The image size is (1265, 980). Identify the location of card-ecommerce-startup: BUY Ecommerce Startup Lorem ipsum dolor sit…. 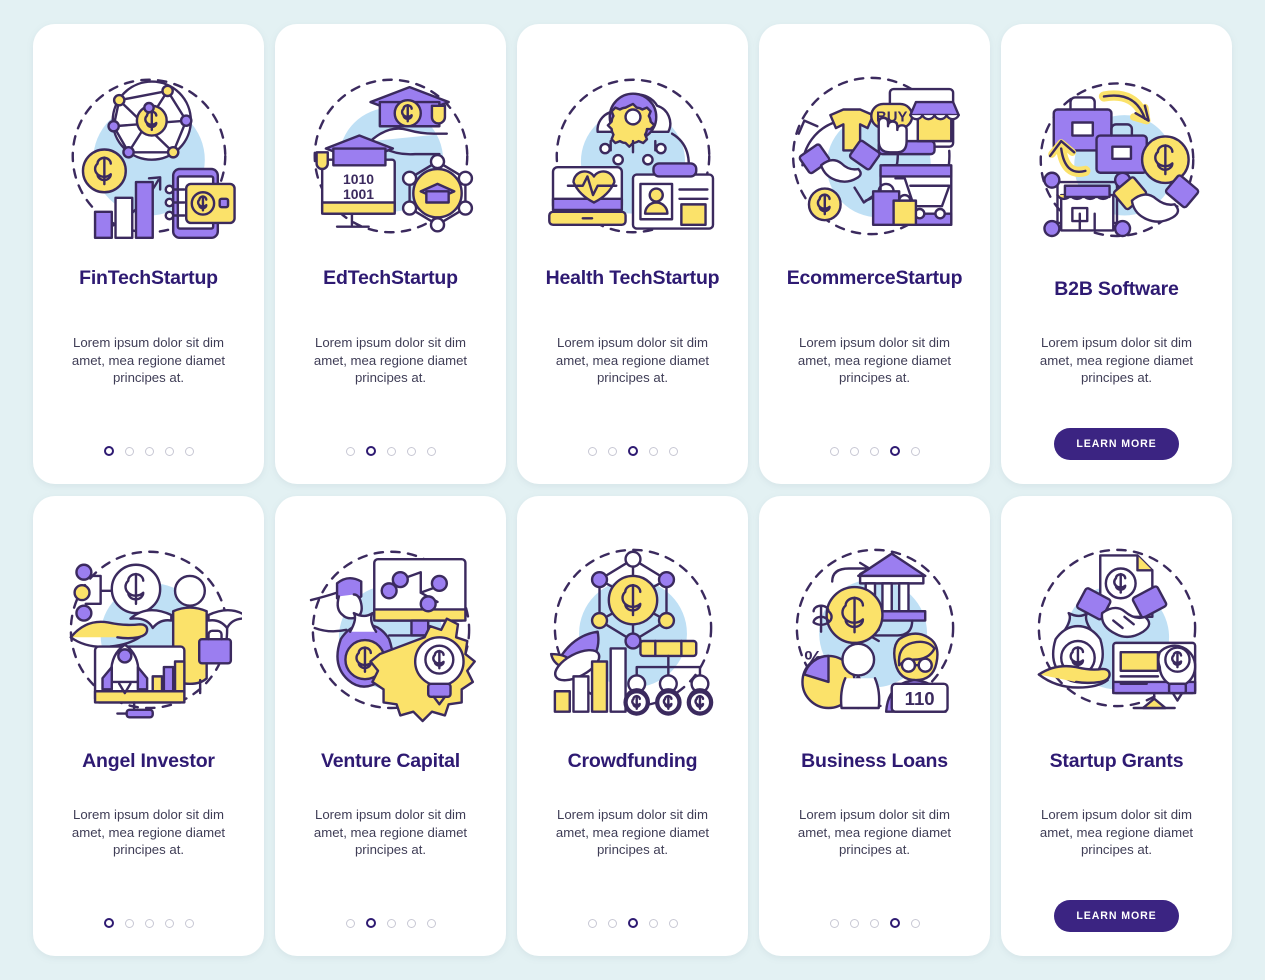
(874, 254).